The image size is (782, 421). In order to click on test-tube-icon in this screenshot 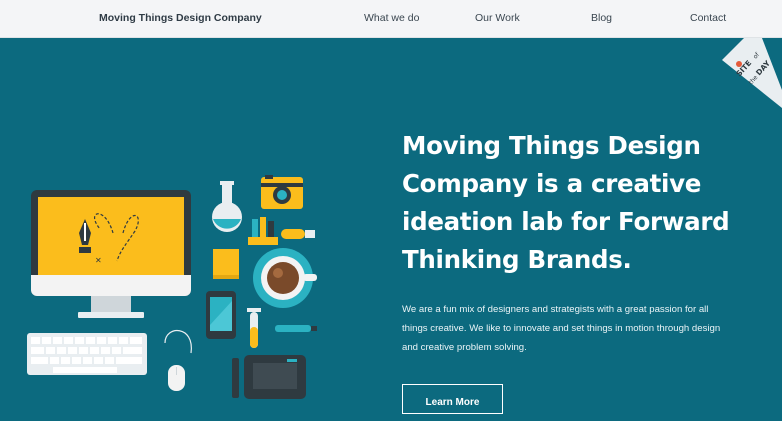, I will do `click(254, 328)`.